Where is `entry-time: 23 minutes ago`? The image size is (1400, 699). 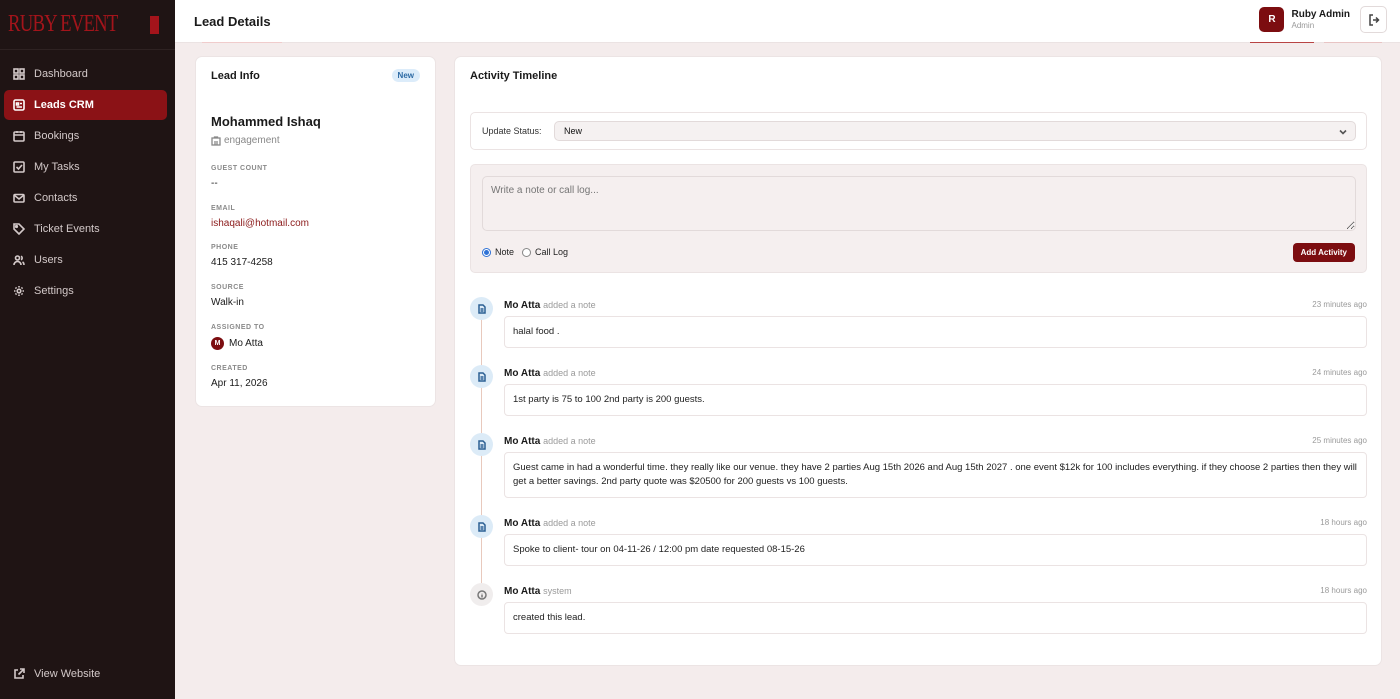
entry-time: 23 minutes ago is located at coordinates (1339, 304).